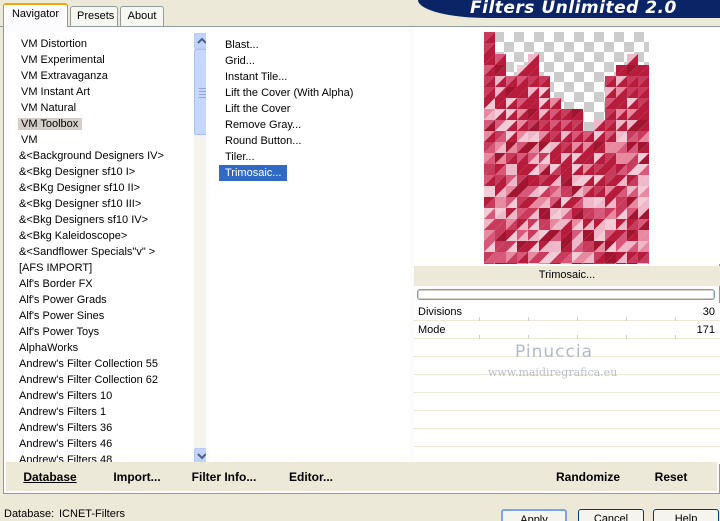 The width and height of the screenshot is (720, 521). I want to click on tab-about: About, so click(142, 16).